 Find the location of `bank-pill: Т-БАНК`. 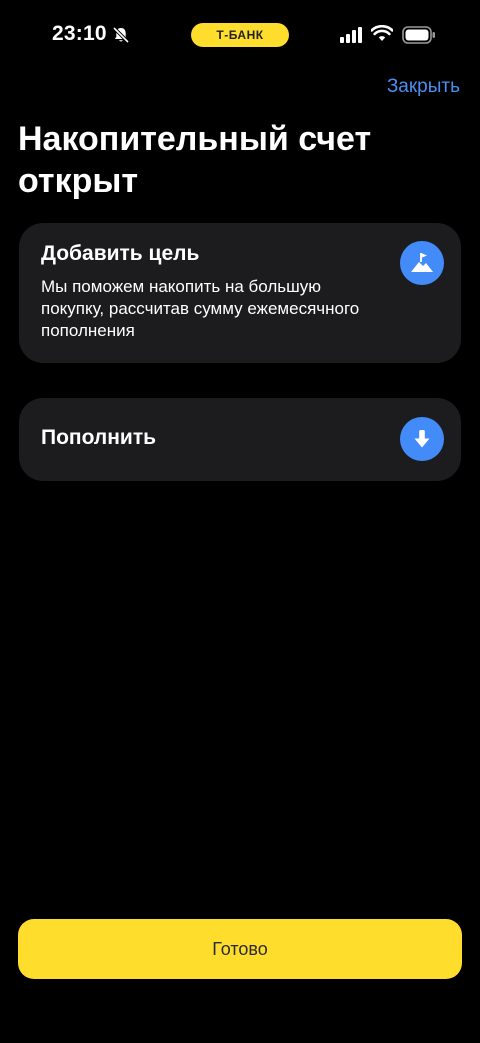

bank-pill: Т-БАНК is located at coordinates (240, 35).